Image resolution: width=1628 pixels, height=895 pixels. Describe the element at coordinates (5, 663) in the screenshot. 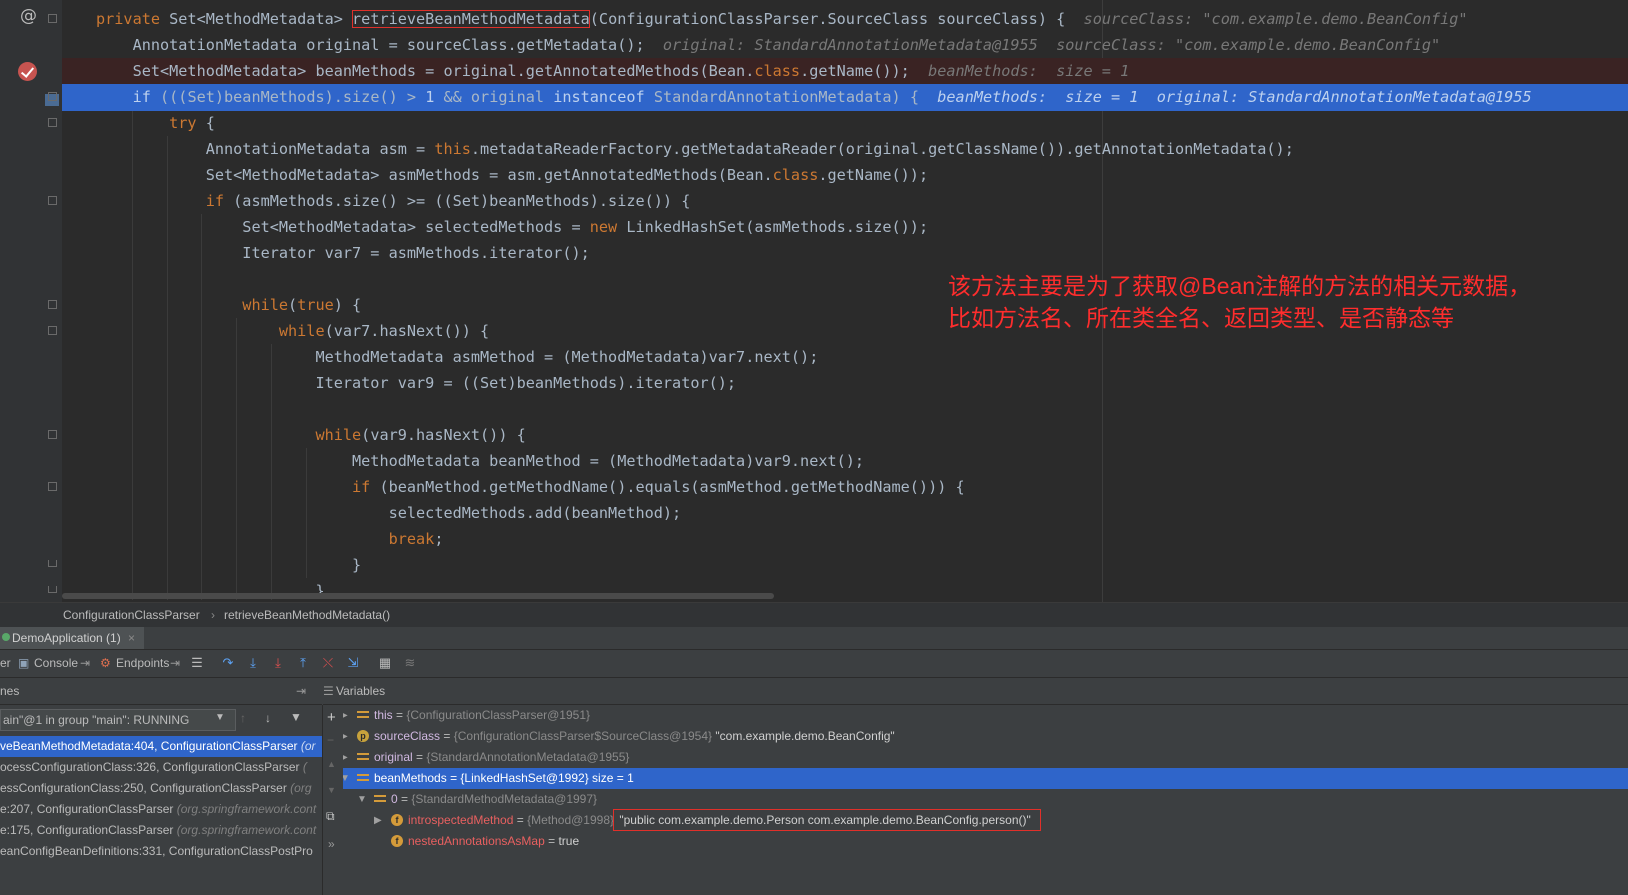

I see `debugger-tab-label: er` at that location.